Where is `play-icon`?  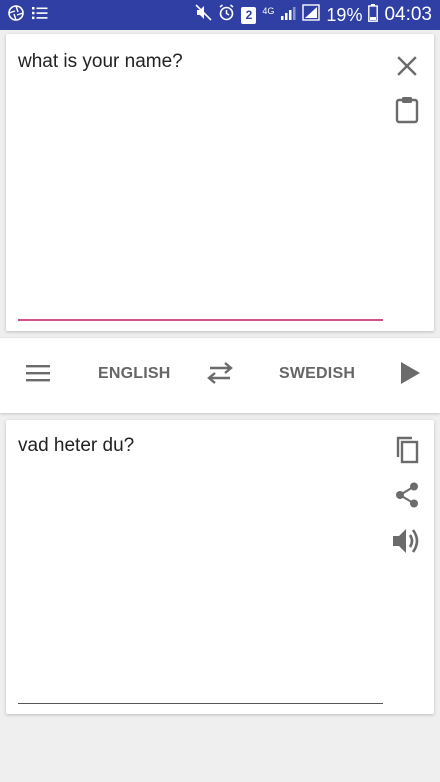 play-icon is located at coordinates (410, 375).